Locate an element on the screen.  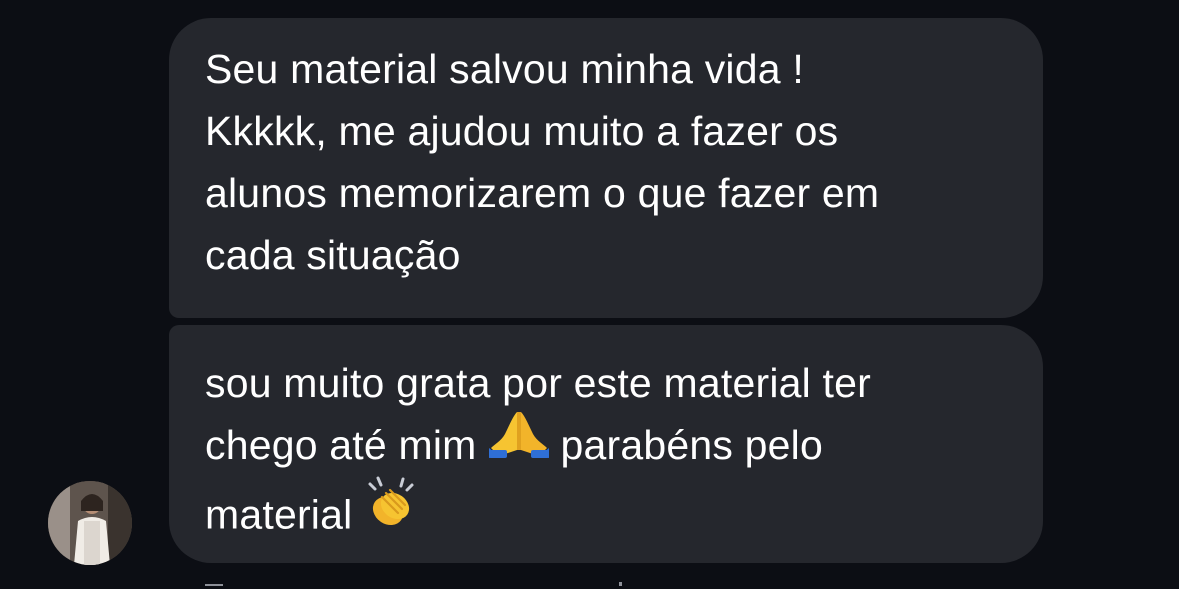
message-text-segment: parabéns pelo is located at coordinates (691, 445).